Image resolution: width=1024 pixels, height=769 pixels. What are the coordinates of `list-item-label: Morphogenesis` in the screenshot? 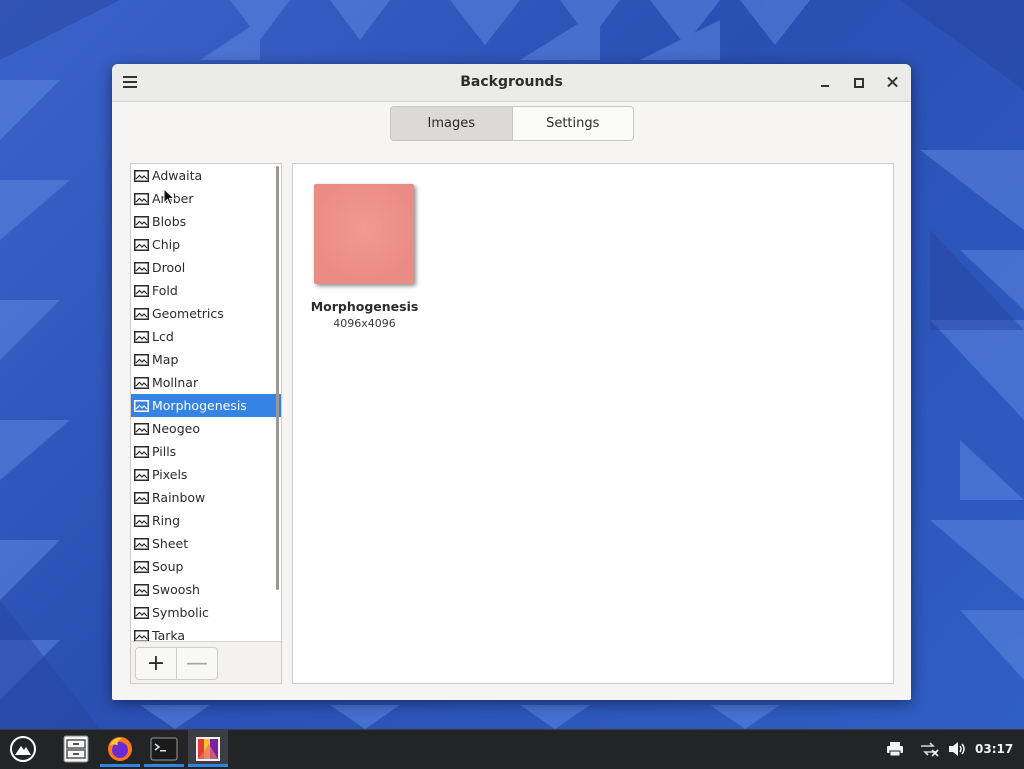 It's located at (199, 405).